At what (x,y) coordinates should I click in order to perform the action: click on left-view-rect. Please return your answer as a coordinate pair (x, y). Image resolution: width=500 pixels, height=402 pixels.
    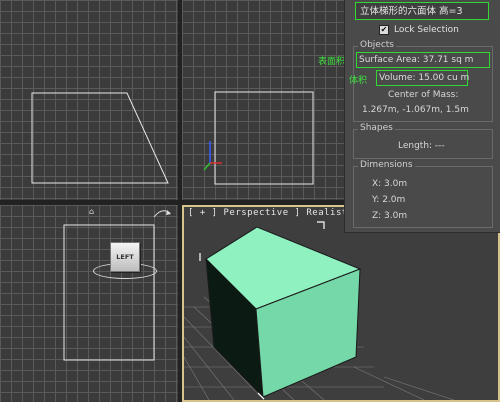
    Looking at the image, I should click on (109, 292).